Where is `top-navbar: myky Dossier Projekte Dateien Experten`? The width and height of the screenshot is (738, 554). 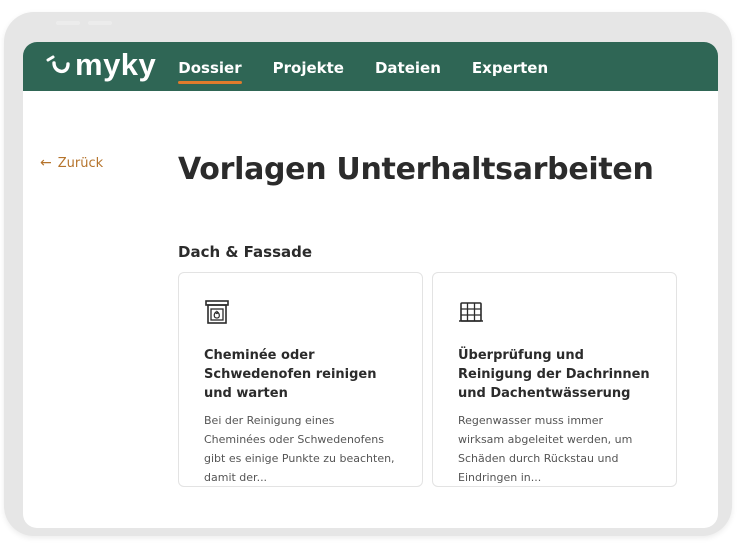 top-navbar: myky Dossier Projekte Dateien Experten is located at coordinates (370, 66).